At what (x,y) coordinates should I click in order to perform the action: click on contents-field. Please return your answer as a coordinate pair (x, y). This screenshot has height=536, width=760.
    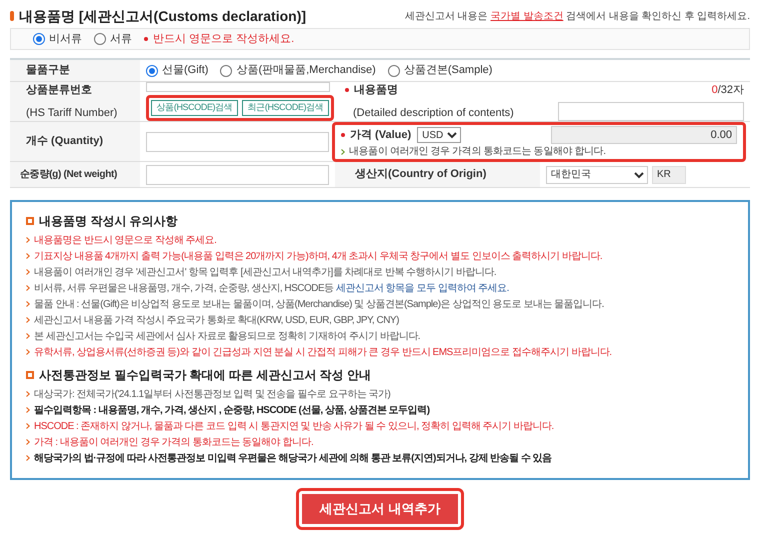
    Looking at the image, I should click on (651, 111).